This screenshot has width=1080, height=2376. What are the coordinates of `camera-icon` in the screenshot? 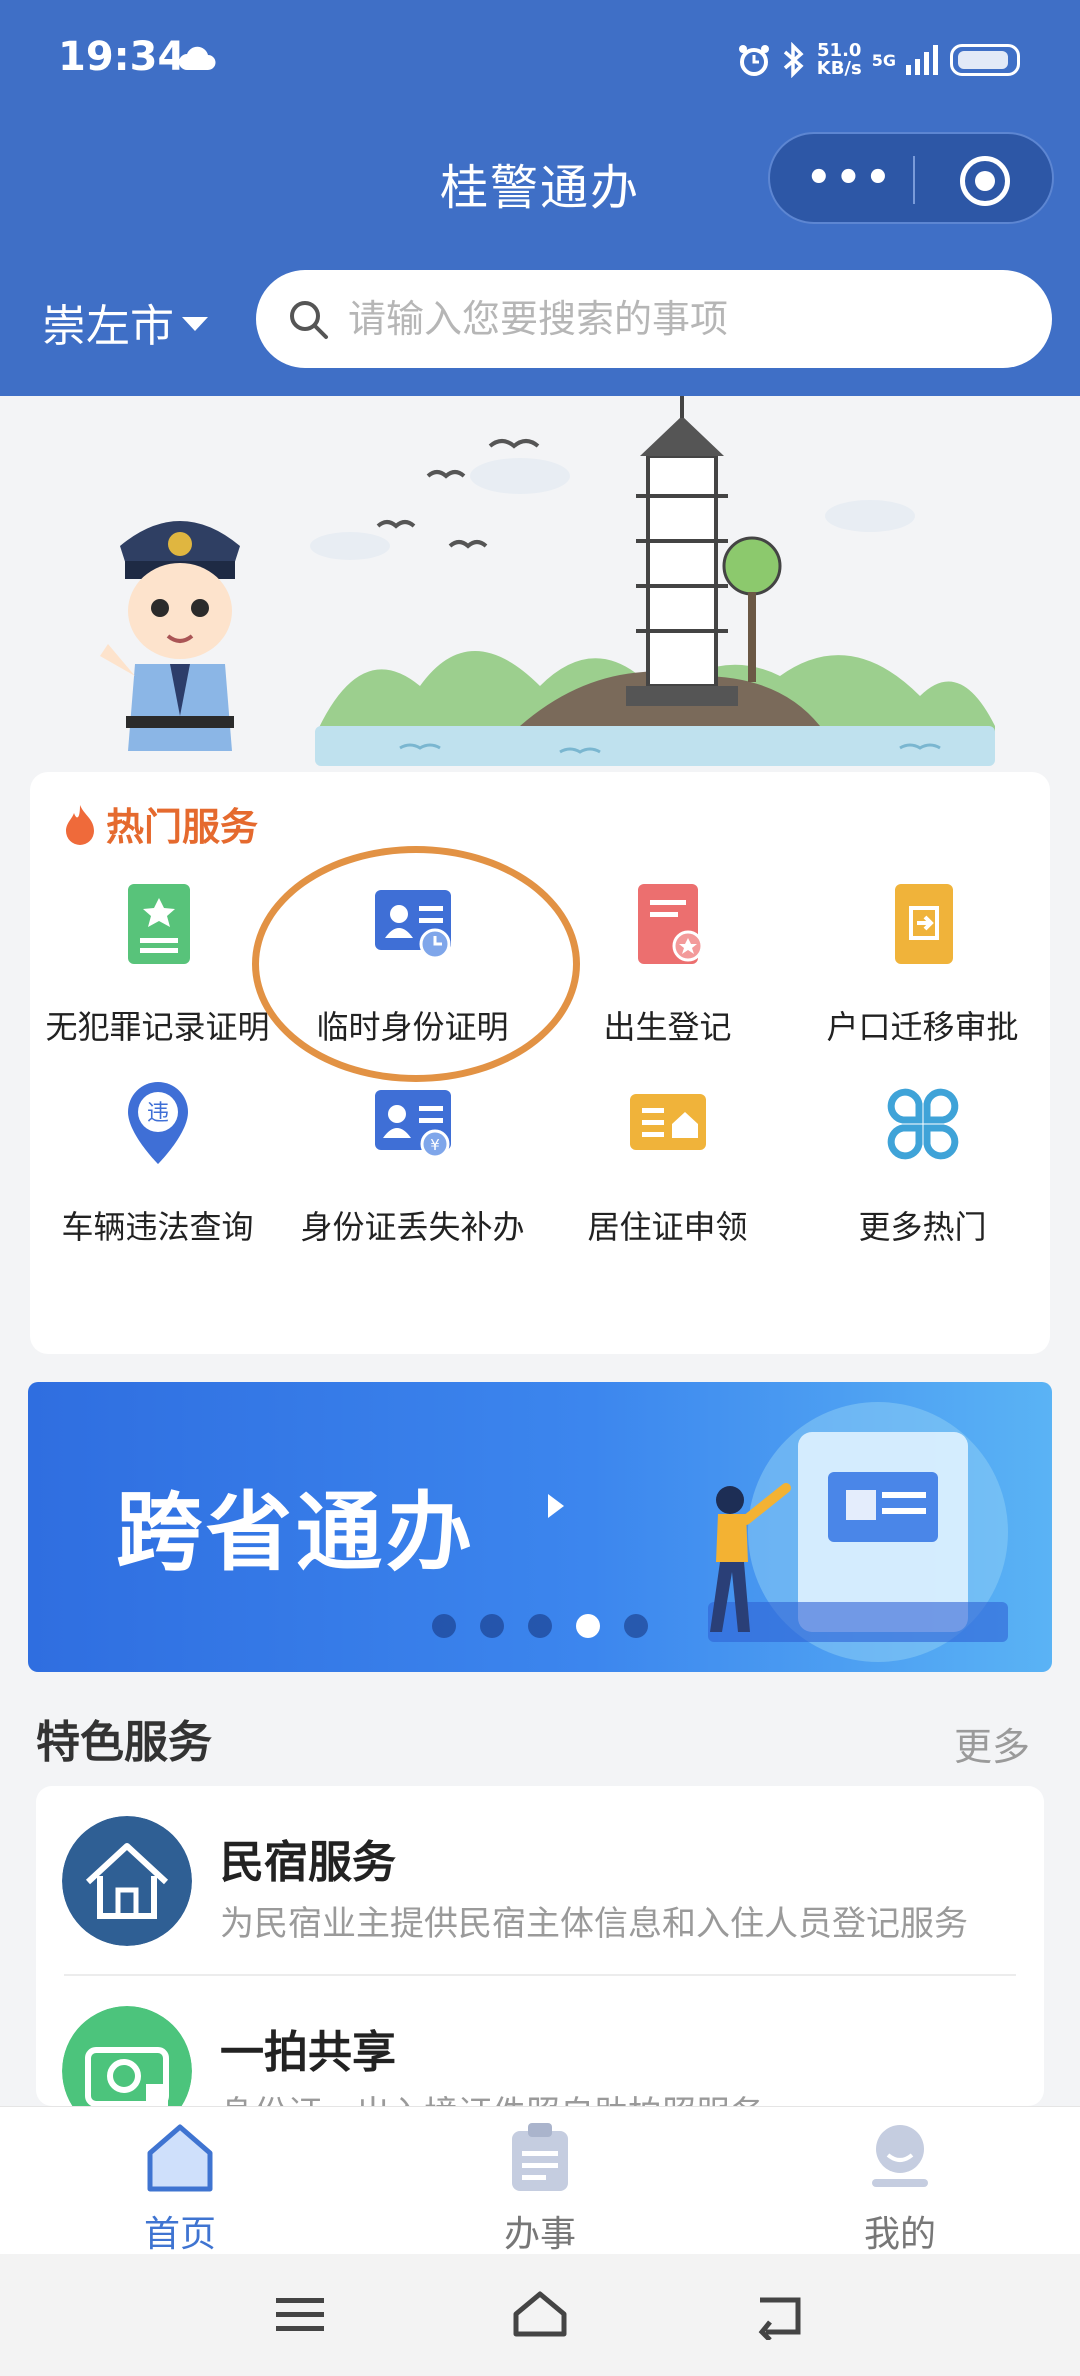 It's located at (127, 2056).